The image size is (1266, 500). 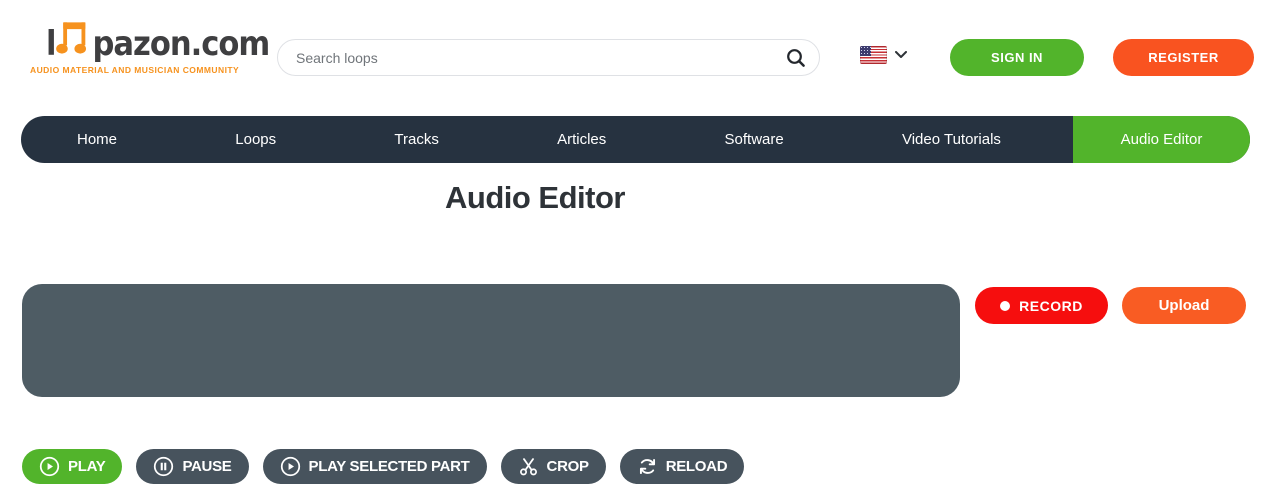 What do you see at coordinates (951, 139) in the screenshot?
I see `nav-item-video-tutorials: Video Tutorials` at bounding box center [951, 139].